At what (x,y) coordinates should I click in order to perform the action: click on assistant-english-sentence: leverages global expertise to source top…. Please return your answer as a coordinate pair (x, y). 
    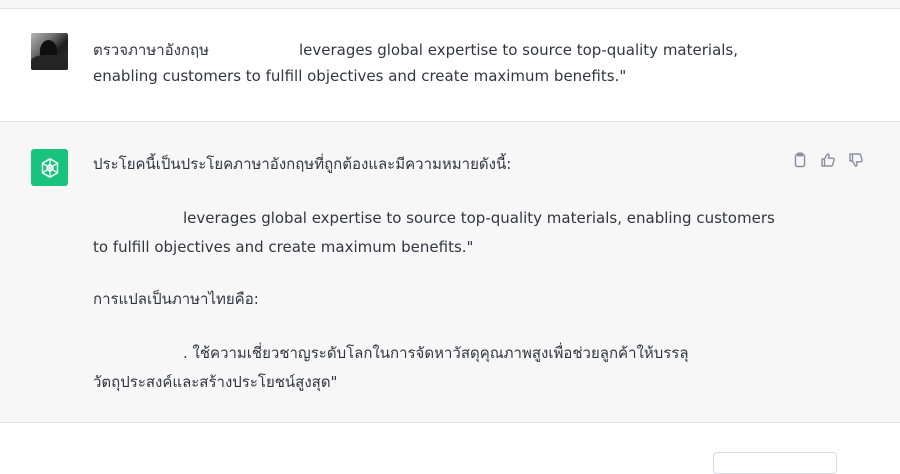
    Looking at the image, I should click on (438, 233).